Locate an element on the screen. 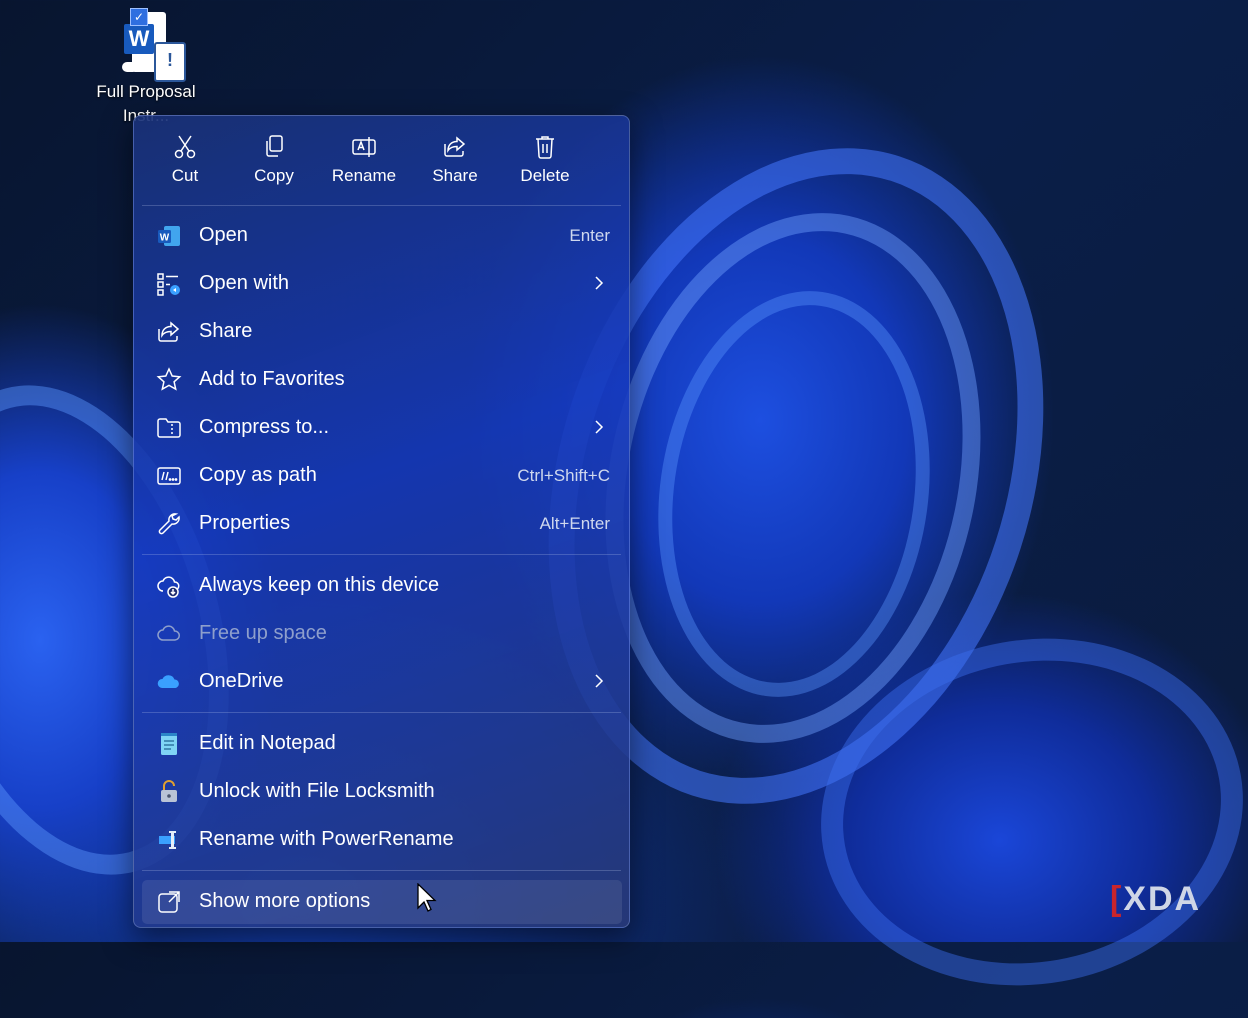 The width and height of the screenshot is (1248, 1018). external-icon is located at coordinates (169, 902).